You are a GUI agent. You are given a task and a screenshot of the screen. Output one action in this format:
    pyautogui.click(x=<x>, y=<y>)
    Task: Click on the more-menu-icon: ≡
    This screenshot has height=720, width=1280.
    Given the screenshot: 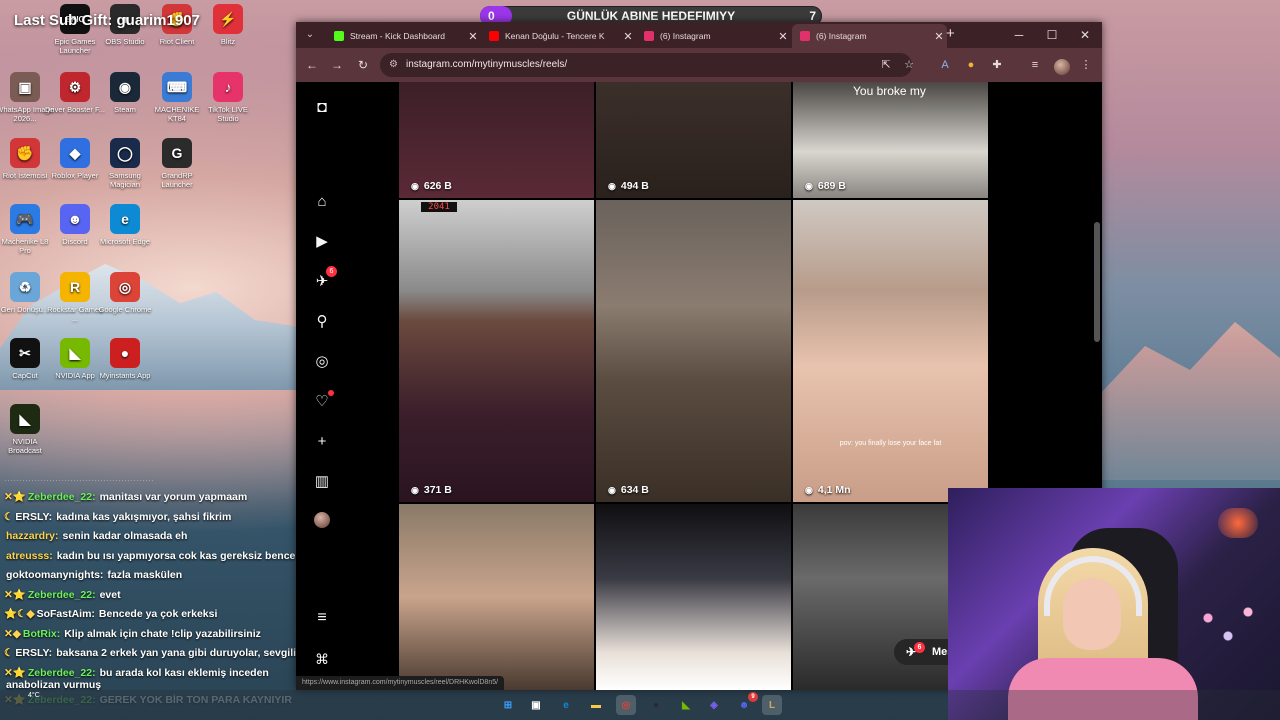 What is the action you would take?
    pyautogui.click(x=322, y=618)
    